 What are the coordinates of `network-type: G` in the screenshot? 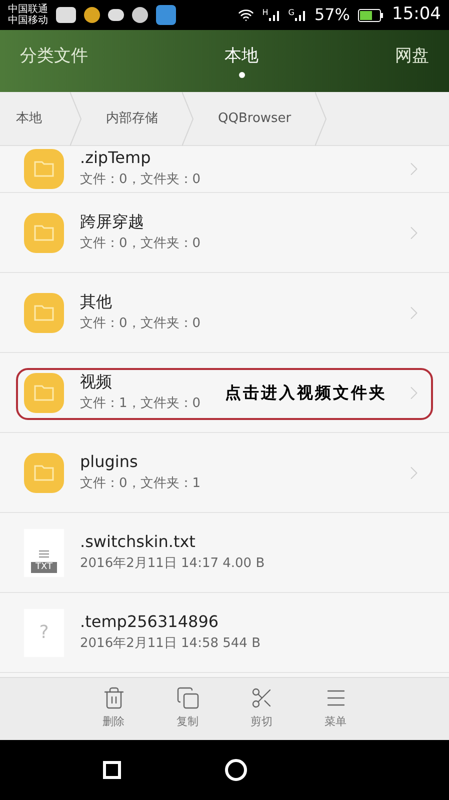 It's located at (291, 13).